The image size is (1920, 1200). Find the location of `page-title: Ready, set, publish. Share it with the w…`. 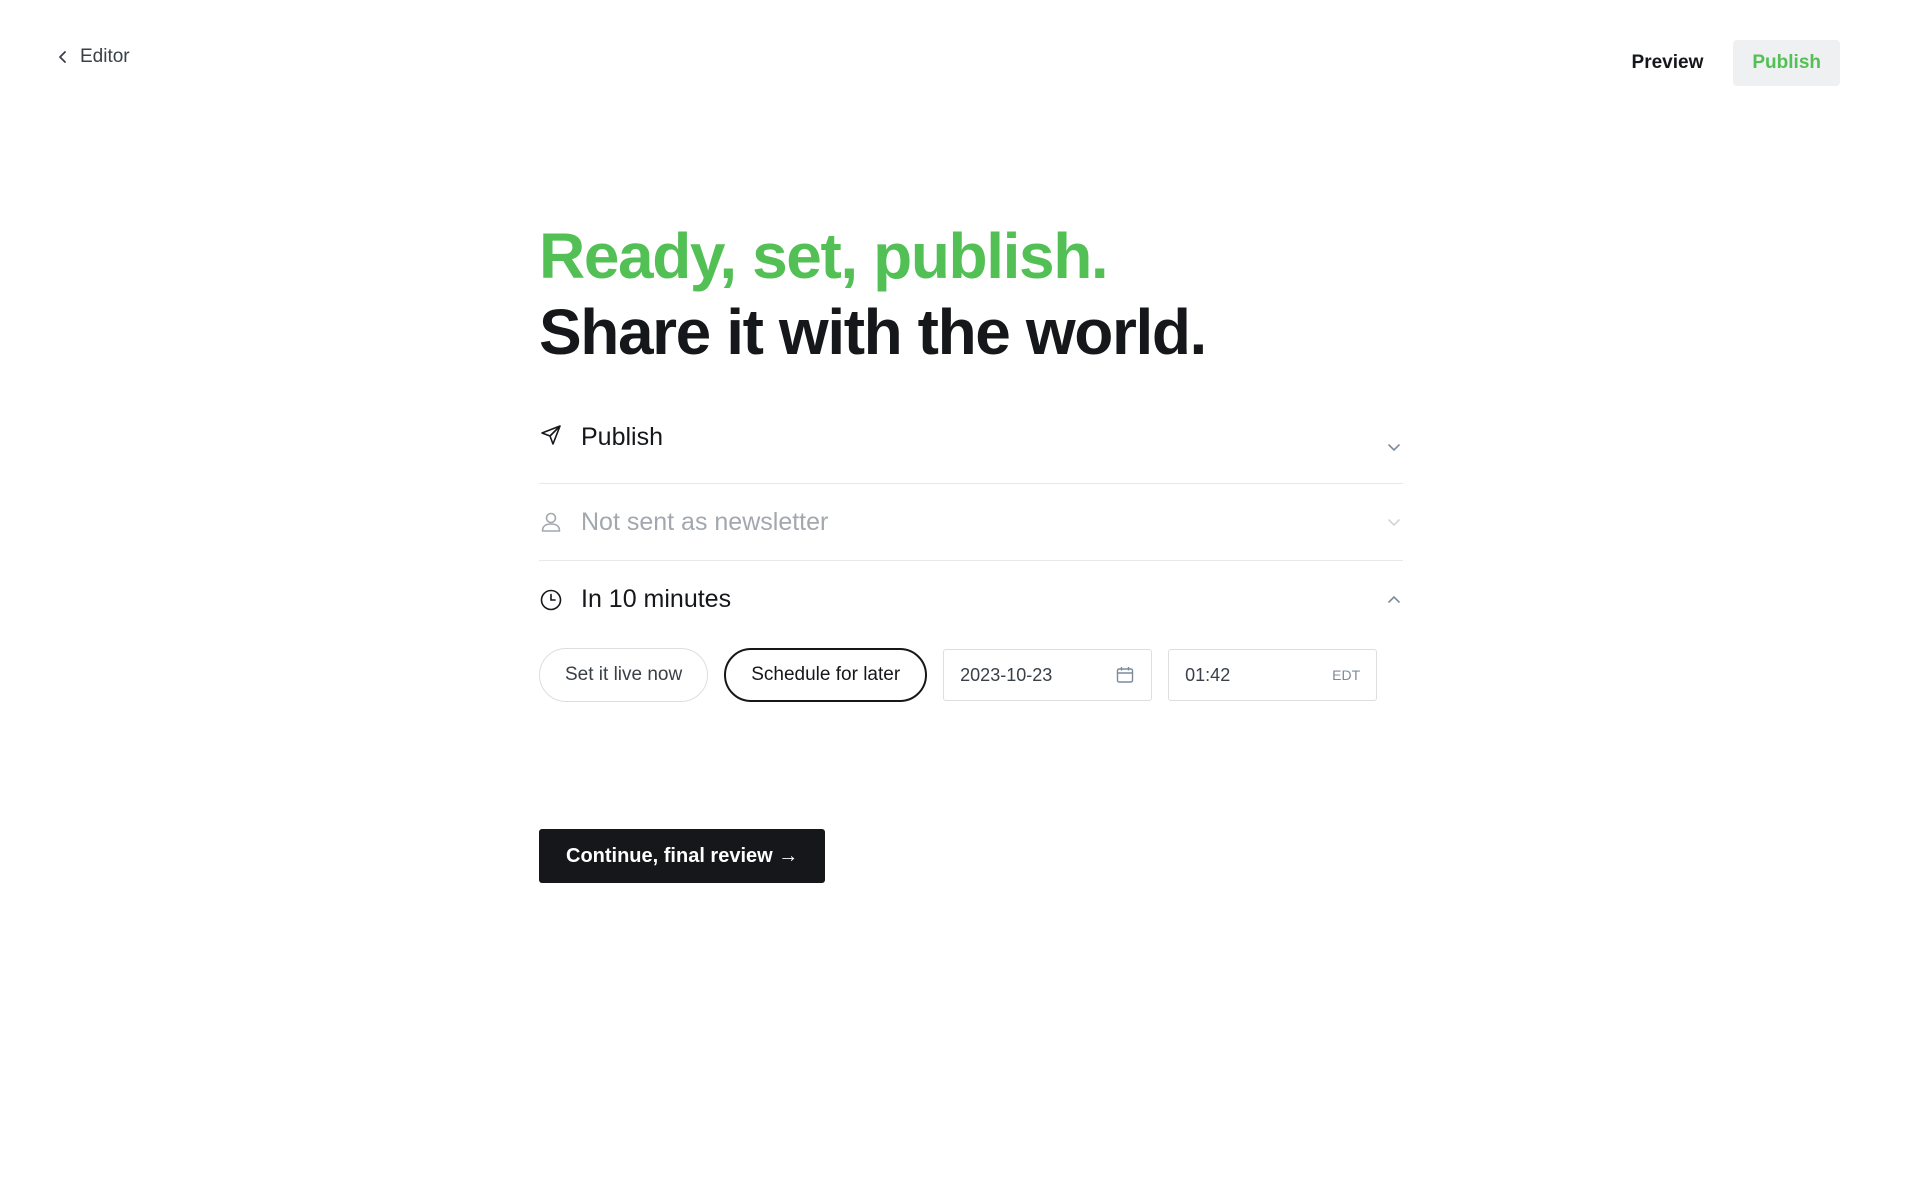

page-title: Ready, set, publish. Share it with the w… is located at coordinates (971, 294).